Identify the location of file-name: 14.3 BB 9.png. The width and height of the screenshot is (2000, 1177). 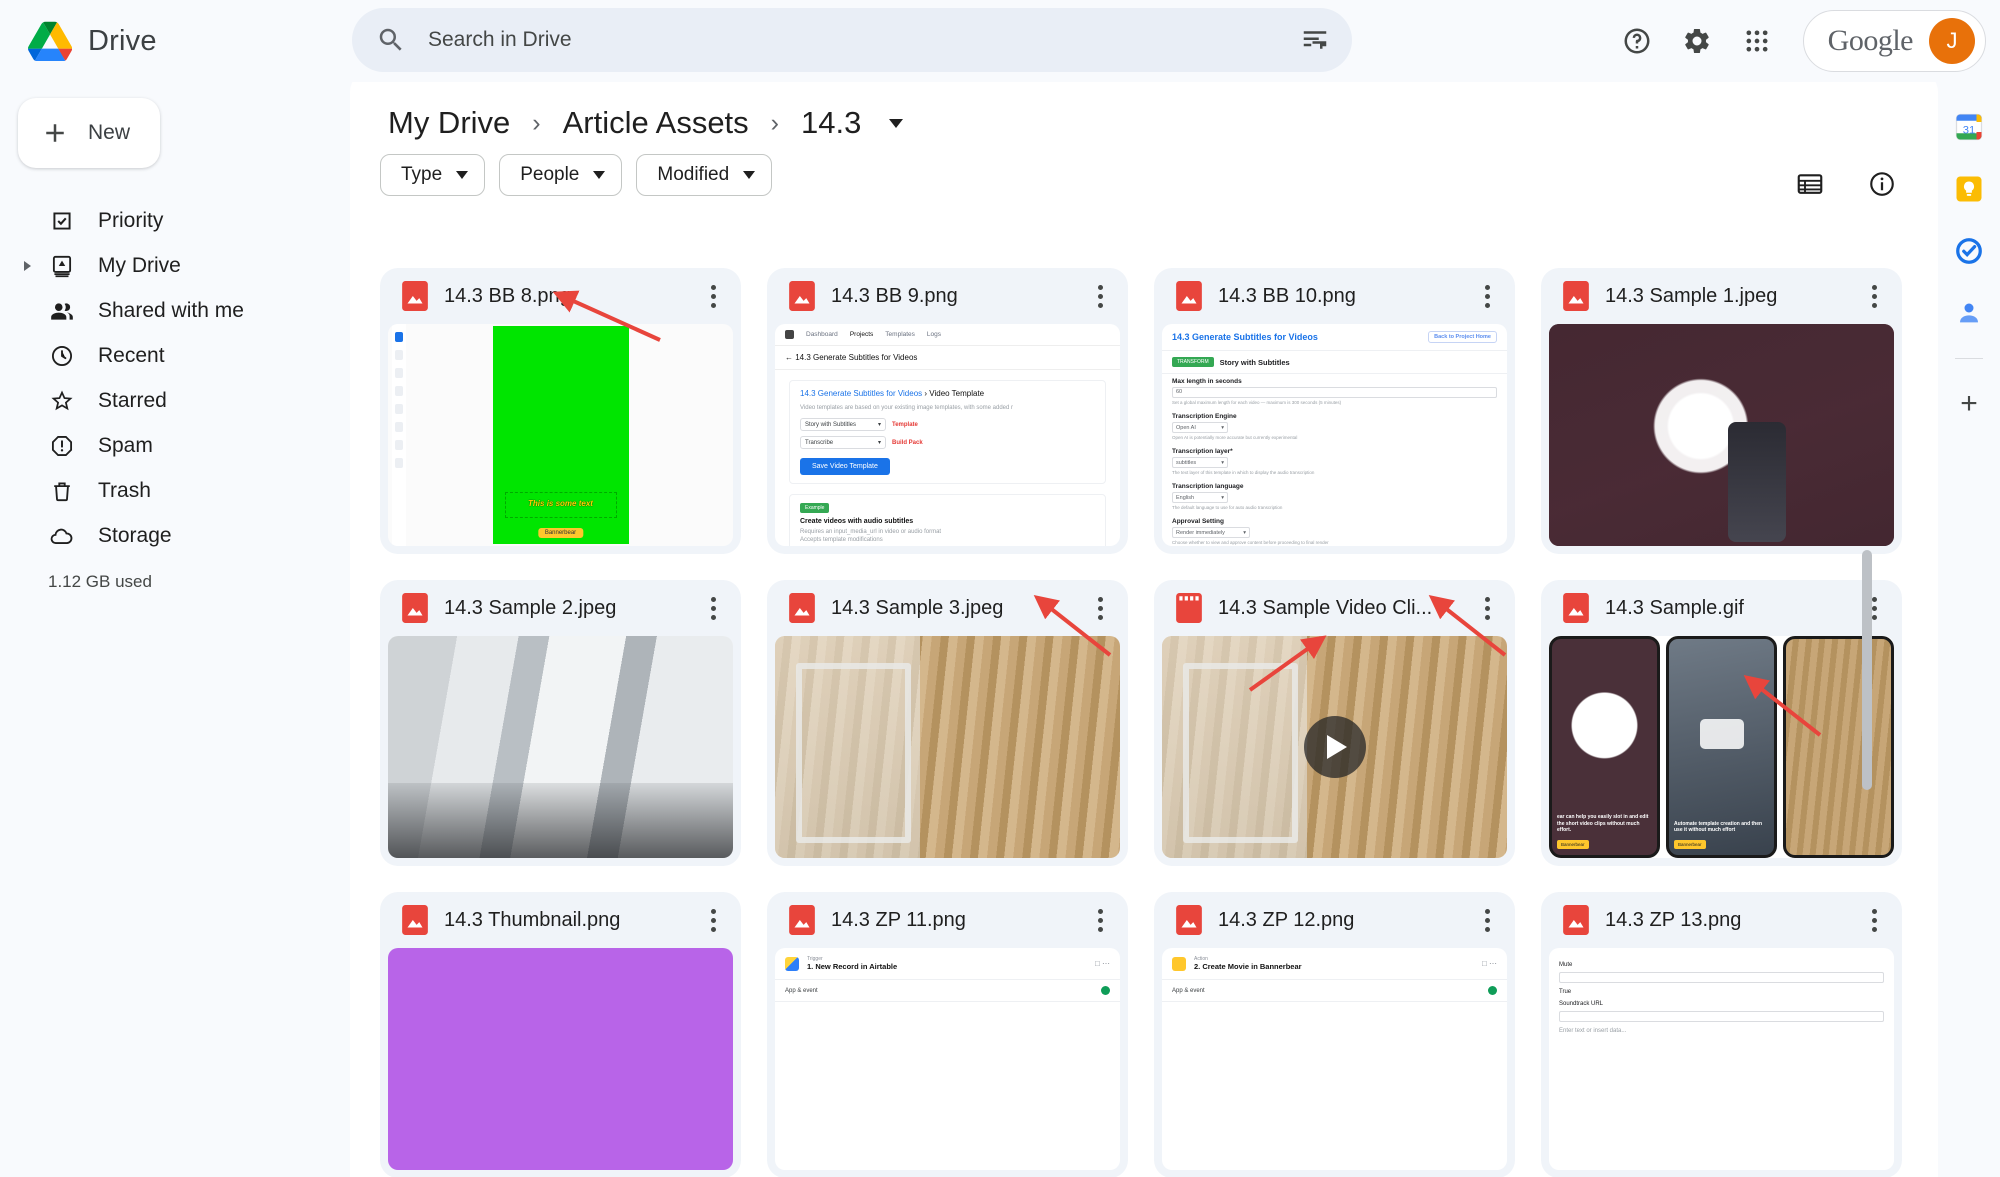
(894, 295).